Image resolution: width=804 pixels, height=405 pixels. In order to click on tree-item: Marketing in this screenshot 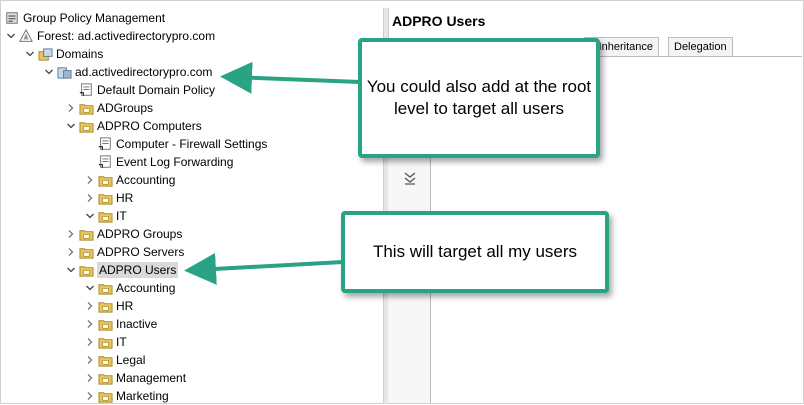, I will do `click(126, 396)`.